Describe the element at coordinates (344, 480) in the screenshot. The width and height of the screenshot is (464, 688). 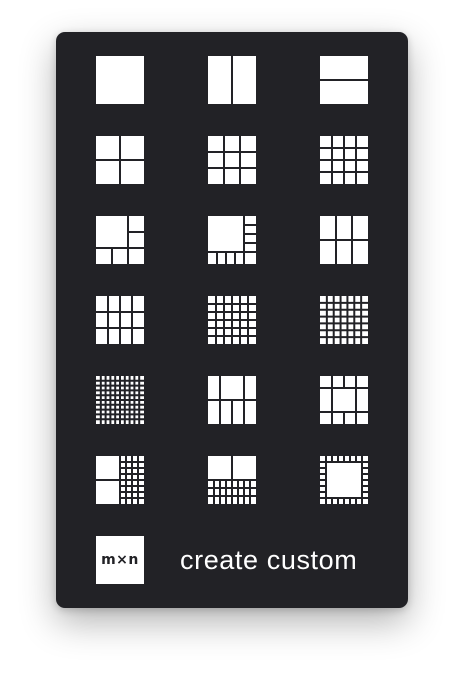
I see `layout-large-center-ring-icon` at that location.